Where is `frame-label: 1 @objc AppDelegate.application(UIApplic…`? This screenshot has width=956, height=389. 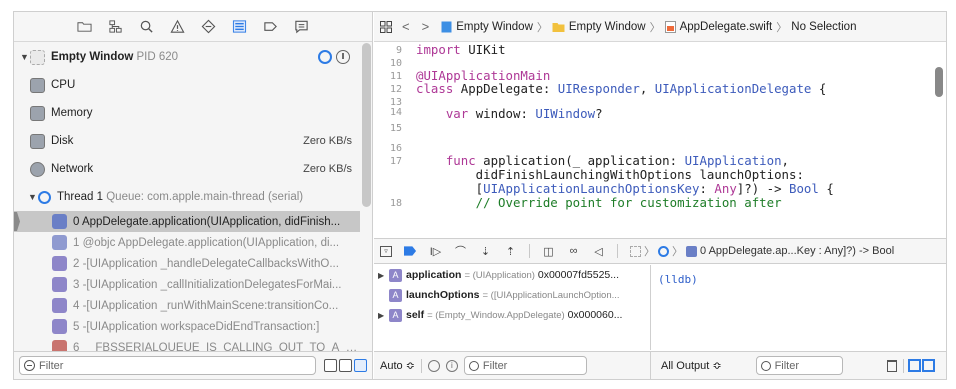 frame-label: 1 @objc AppDelegate.application(UIApplic… is located at coordinates (206, 242).